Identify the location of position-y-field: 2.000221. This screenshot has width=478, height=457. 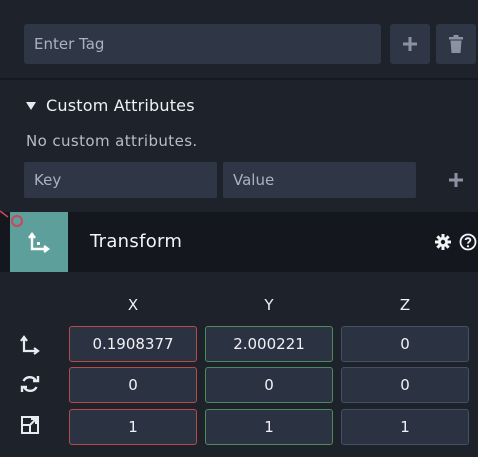
(269, 344).